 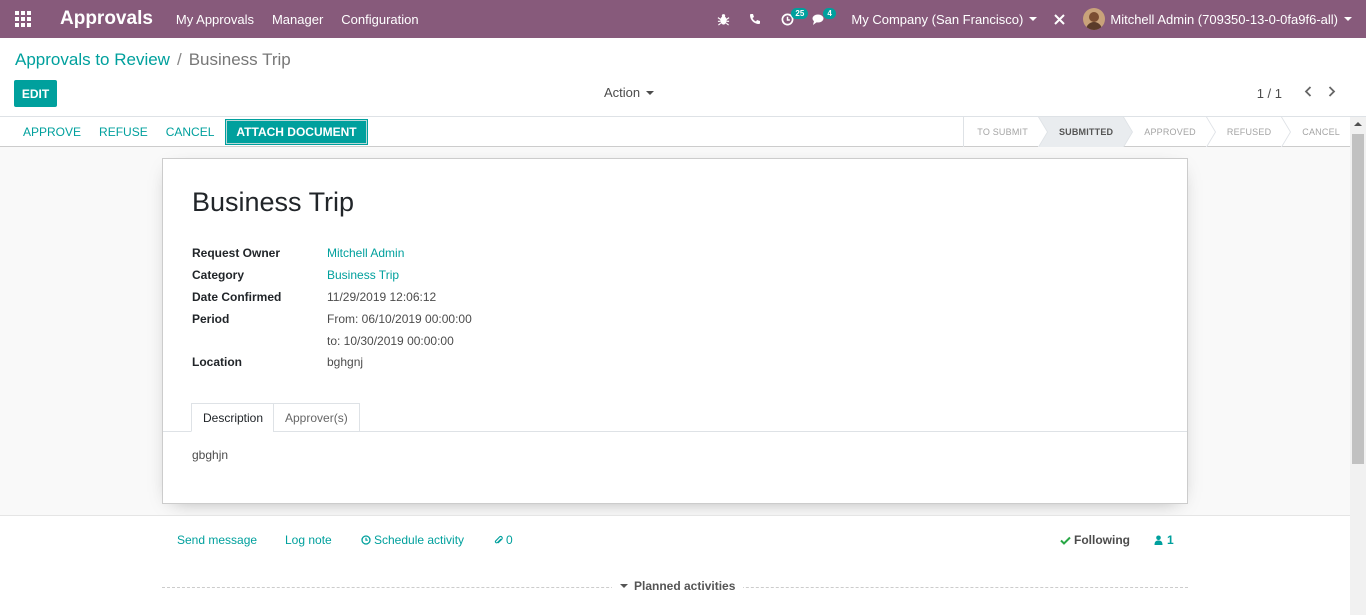 I want to click on stage-label: APPROVED, so click(x=1170, y=132).